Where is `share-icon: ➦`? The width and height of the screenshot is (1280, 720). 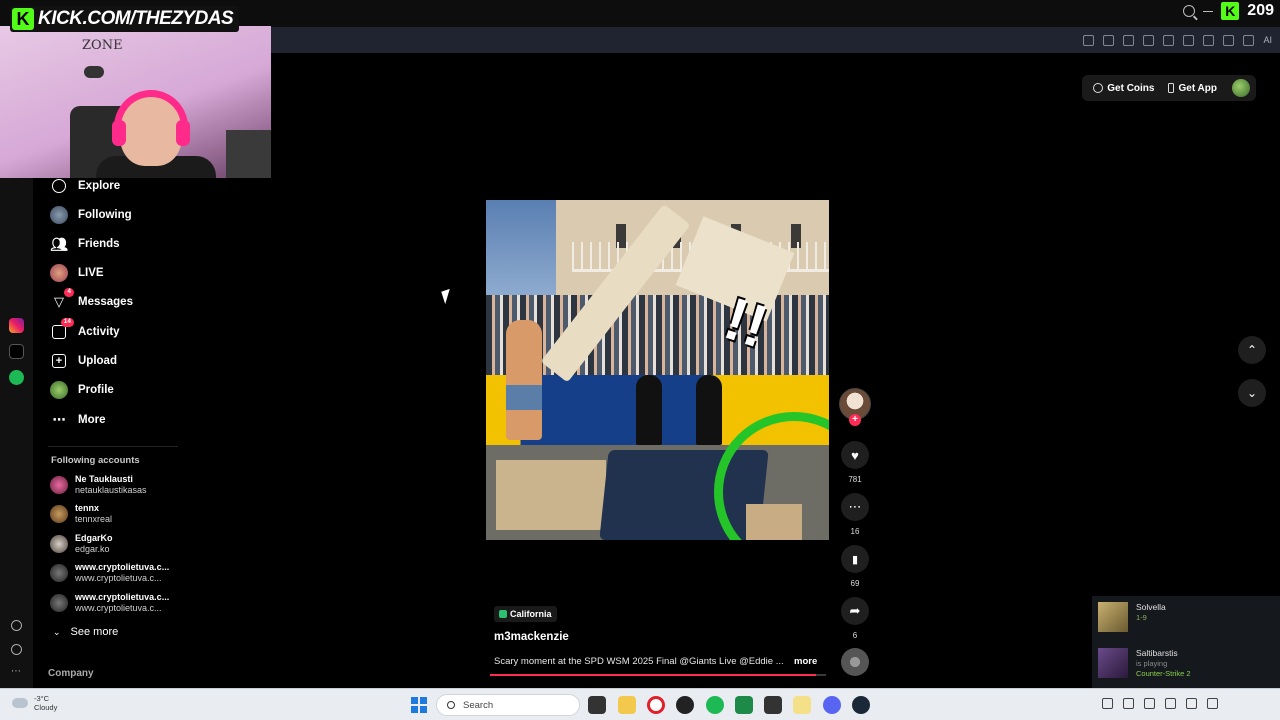
share-icon: ➦ is located at coordinates (855, 610).